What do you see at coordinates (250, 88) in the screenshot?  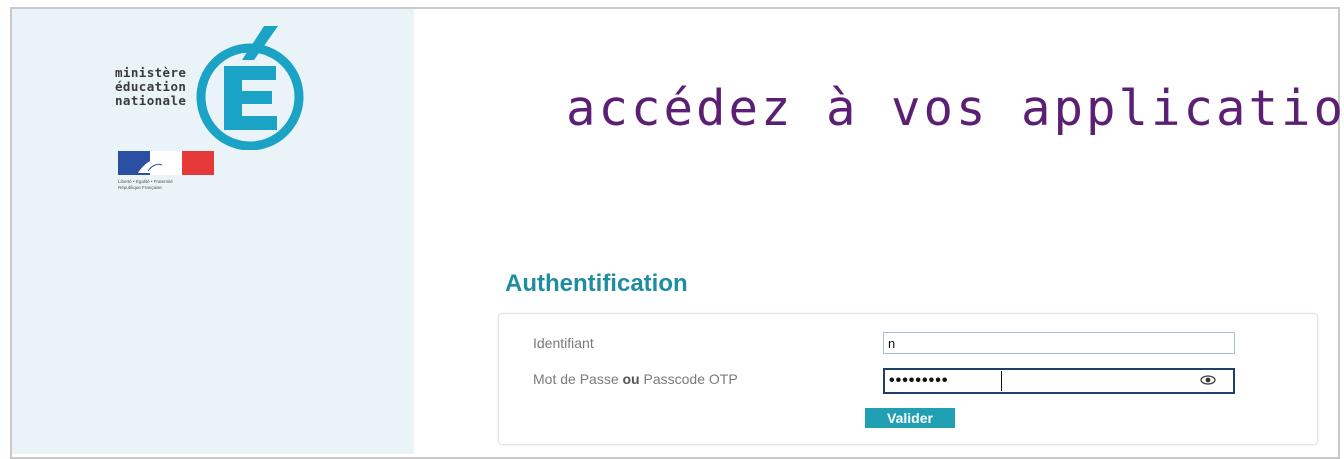 I see `e-acute-circle-logo` at bounding box center [250, 88].